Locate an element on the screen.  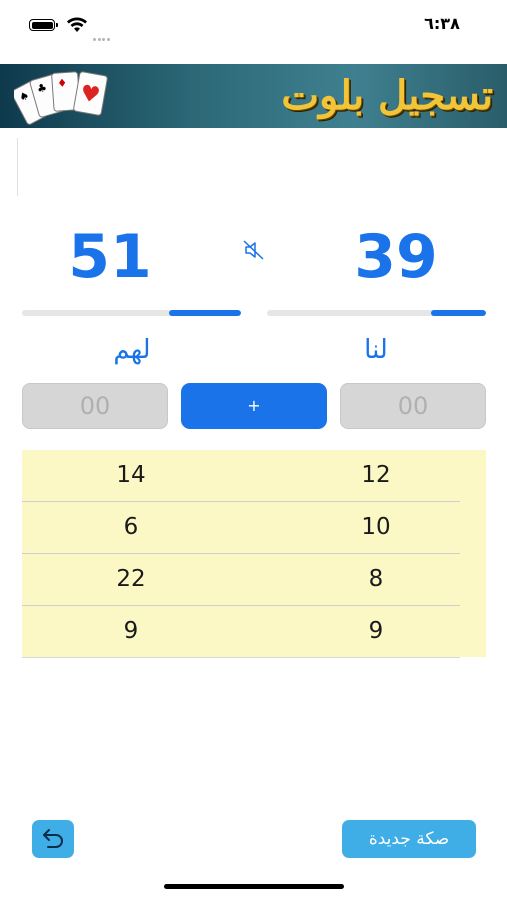
app-banner: ♠ ♣ ♦ ♥ تسجيل بلوت is located at coordinates (253, 96).